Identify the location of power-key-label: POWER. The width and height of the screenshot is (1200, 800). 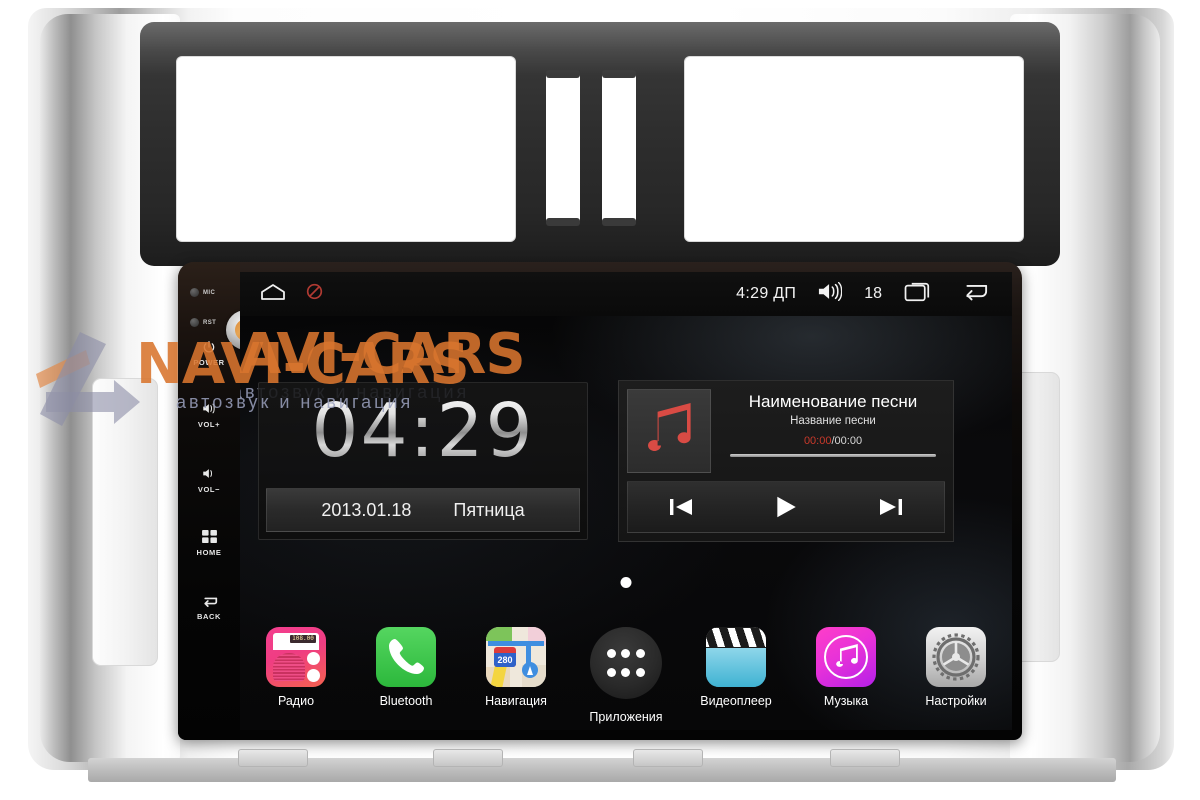
(209, 362).